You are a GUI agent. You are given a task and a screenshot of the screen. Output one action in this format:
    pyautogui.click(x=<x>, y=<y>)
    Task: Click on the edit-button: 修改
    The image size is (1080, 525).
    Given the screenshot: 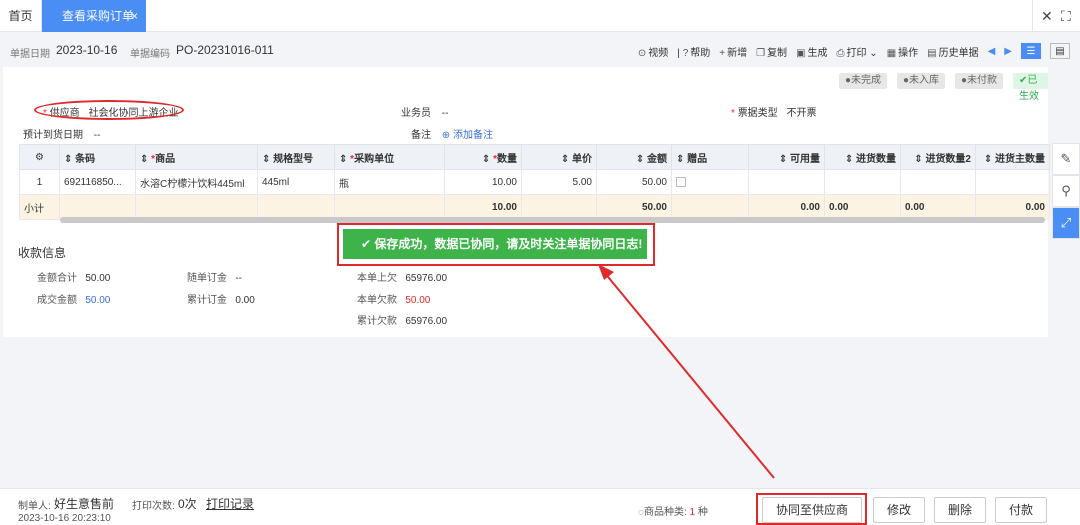 What is the action you would take?
    pyautogui.click(x=899, y=510)
    